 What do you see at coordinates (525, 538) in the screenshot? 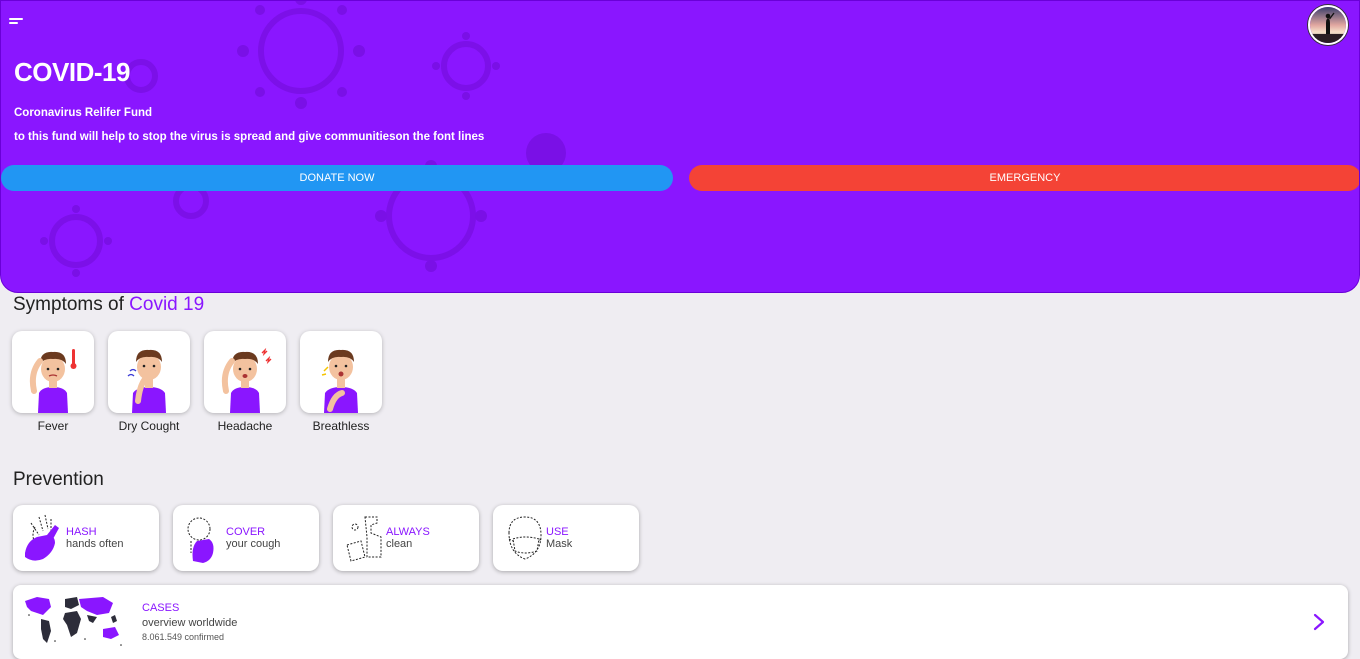
I see `mask-icon` at bounding box center [525, 538].